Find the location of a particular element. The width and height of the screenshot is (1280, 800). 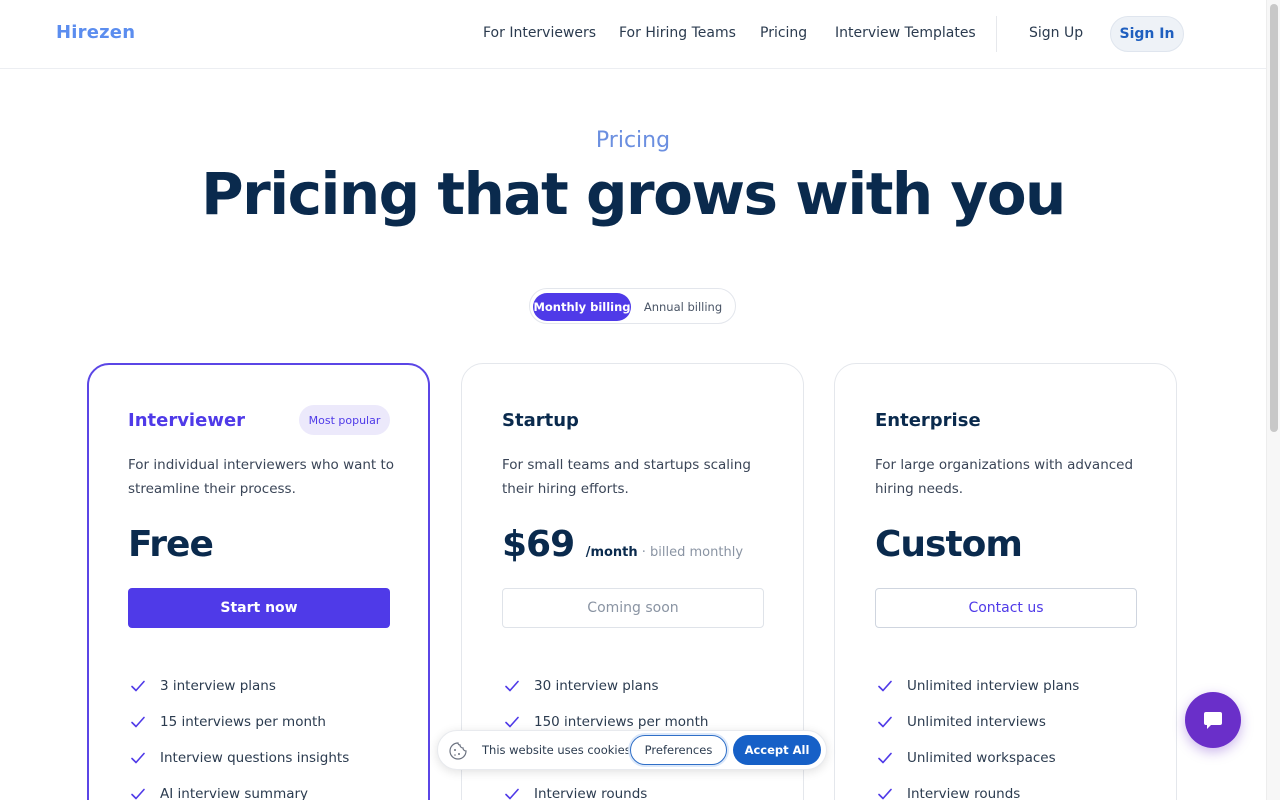

monthly-billing-option: Monthly billing is located at coordinates (582, 307).